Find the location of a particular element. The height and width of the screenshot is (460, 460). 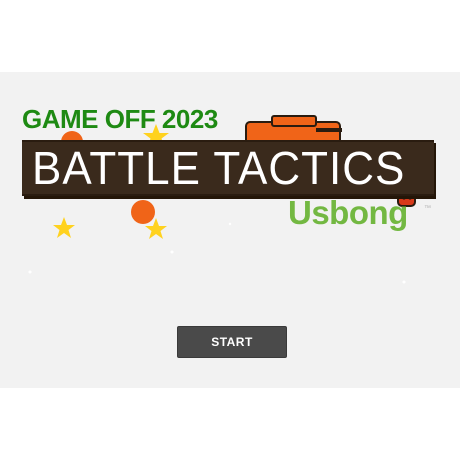

star-icon is located at coordinates (64, 227).